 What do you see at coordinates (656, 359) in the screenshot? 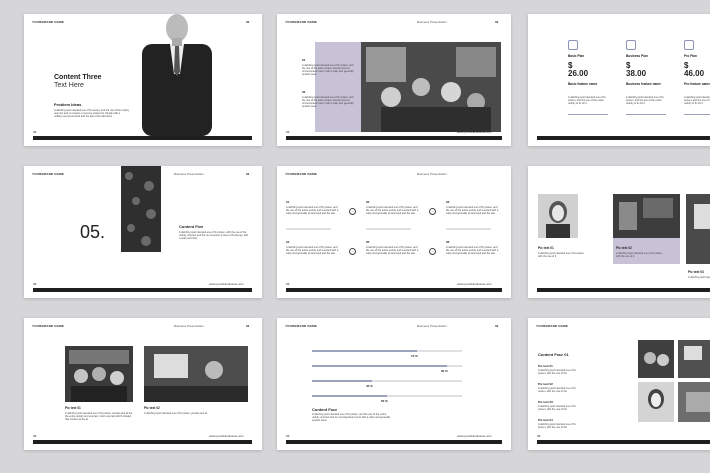
I see `team-photo-small` at bounding box center [656, 359].